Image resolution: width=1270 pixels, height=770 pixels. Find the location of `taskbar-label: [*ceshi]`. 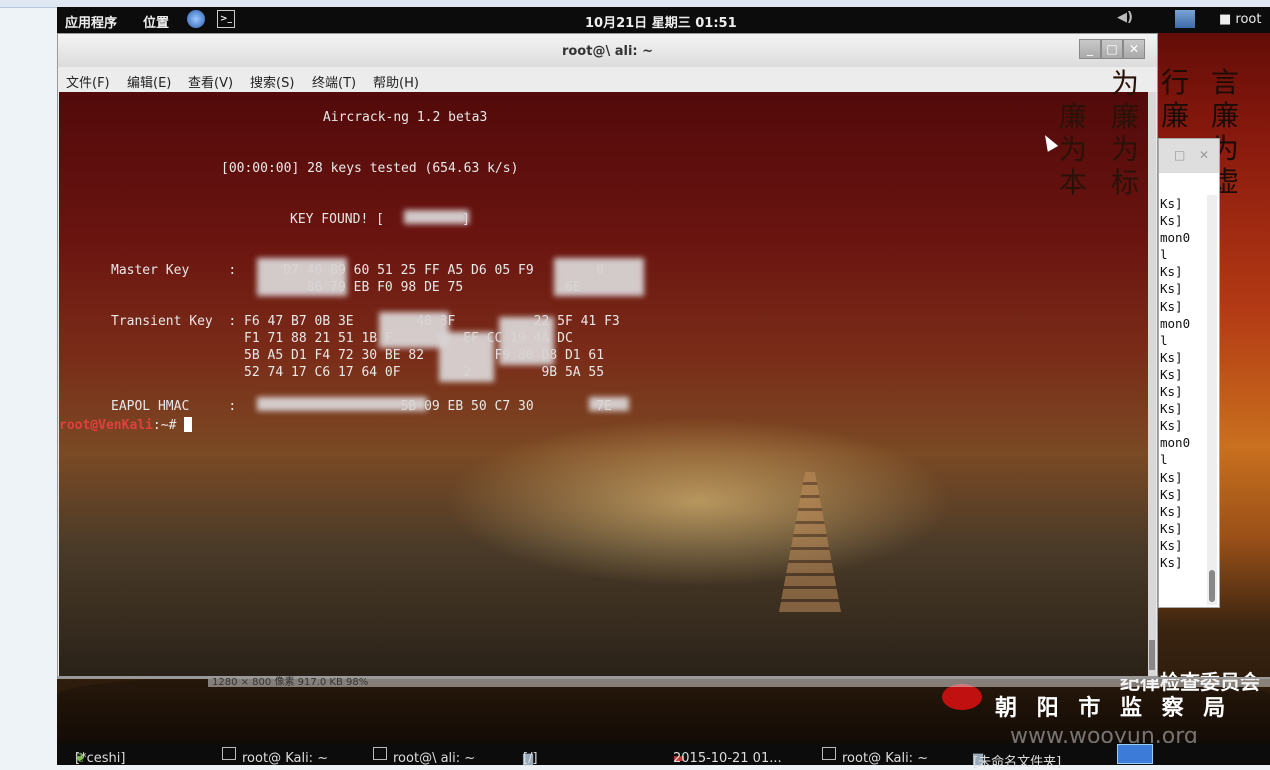

taskbar-label: [*ceshi] is located at coordinates (100, 758).